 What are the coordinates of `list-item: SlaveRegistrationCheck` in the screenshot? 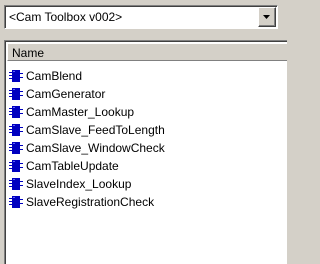 It's located at (148, 202).